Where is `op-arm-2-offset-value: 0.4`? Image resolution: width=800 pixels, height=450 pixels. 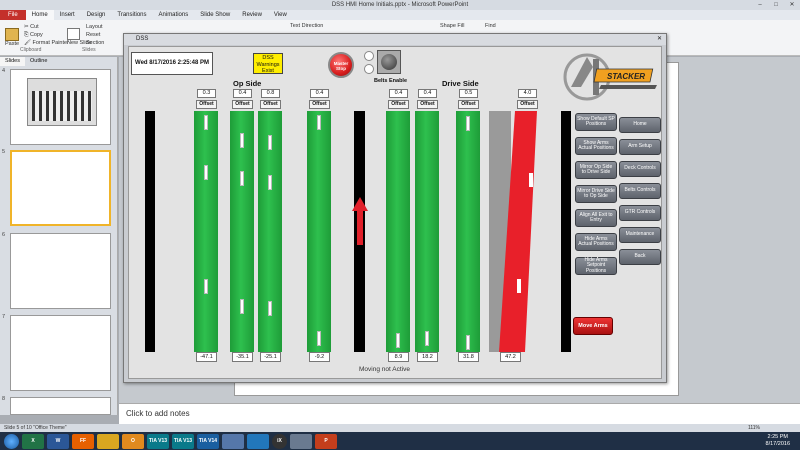 op-arm-2-offset-value: 0.4 is located at coordinates (242, 93).